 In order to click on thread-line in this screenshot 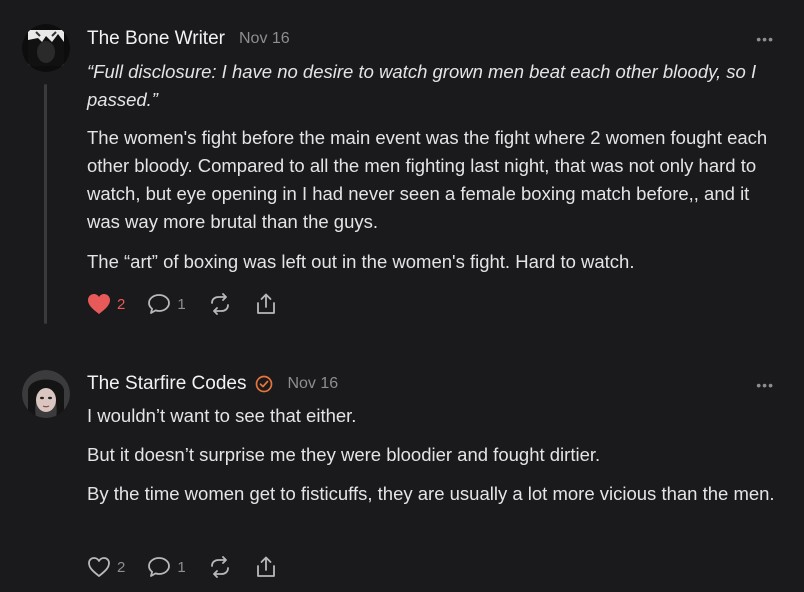, I will do `click(45, 204)`.